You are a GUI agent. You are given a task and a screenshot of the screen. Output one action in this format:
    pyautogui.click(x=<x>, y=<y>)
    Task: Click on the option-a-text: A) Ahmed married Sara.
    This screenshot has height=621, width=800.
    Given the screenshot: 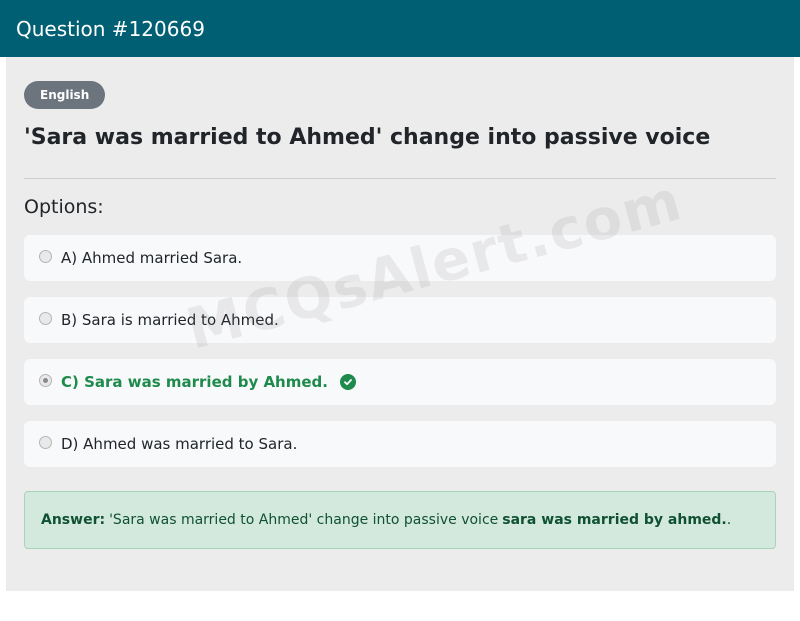 What is the action you would take?
    pyautogui.click(x=152, y=258)
    